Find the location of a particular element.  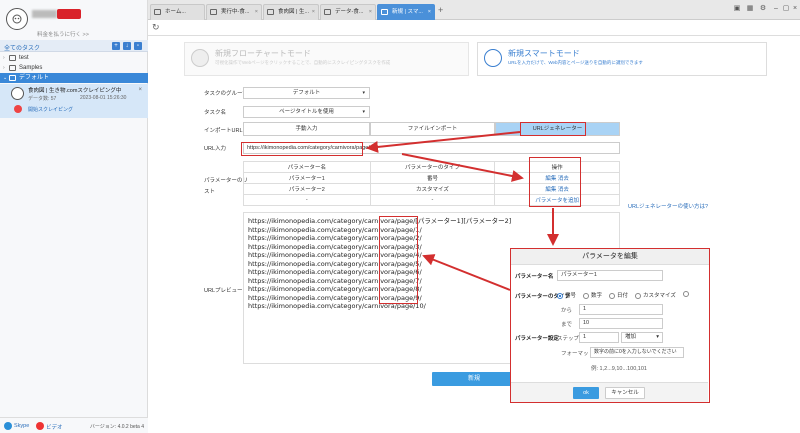

smart-mode-title: 新規スマートモード is located at coordinates (544, 53).